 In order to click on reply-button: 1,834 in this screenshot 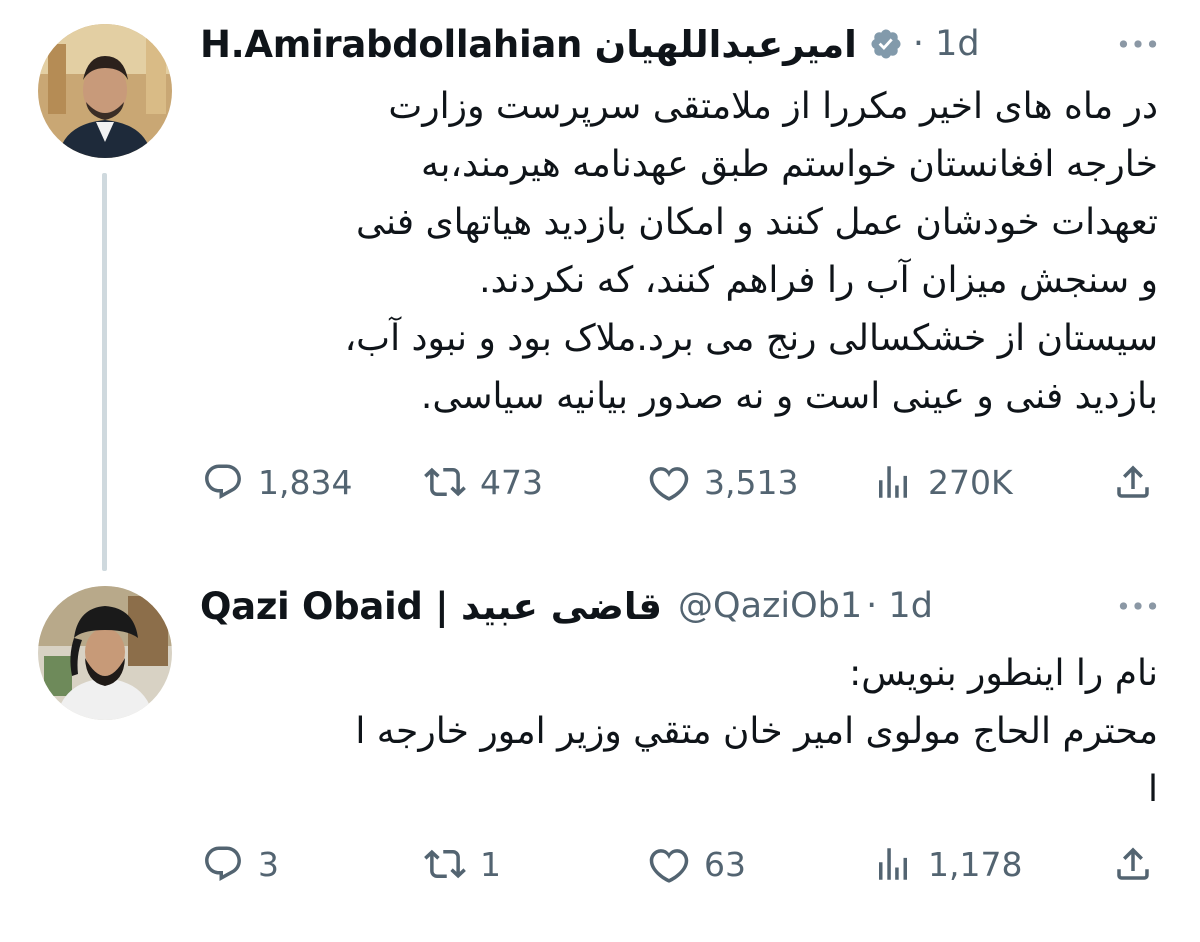, I will do `click(276, 482)`.